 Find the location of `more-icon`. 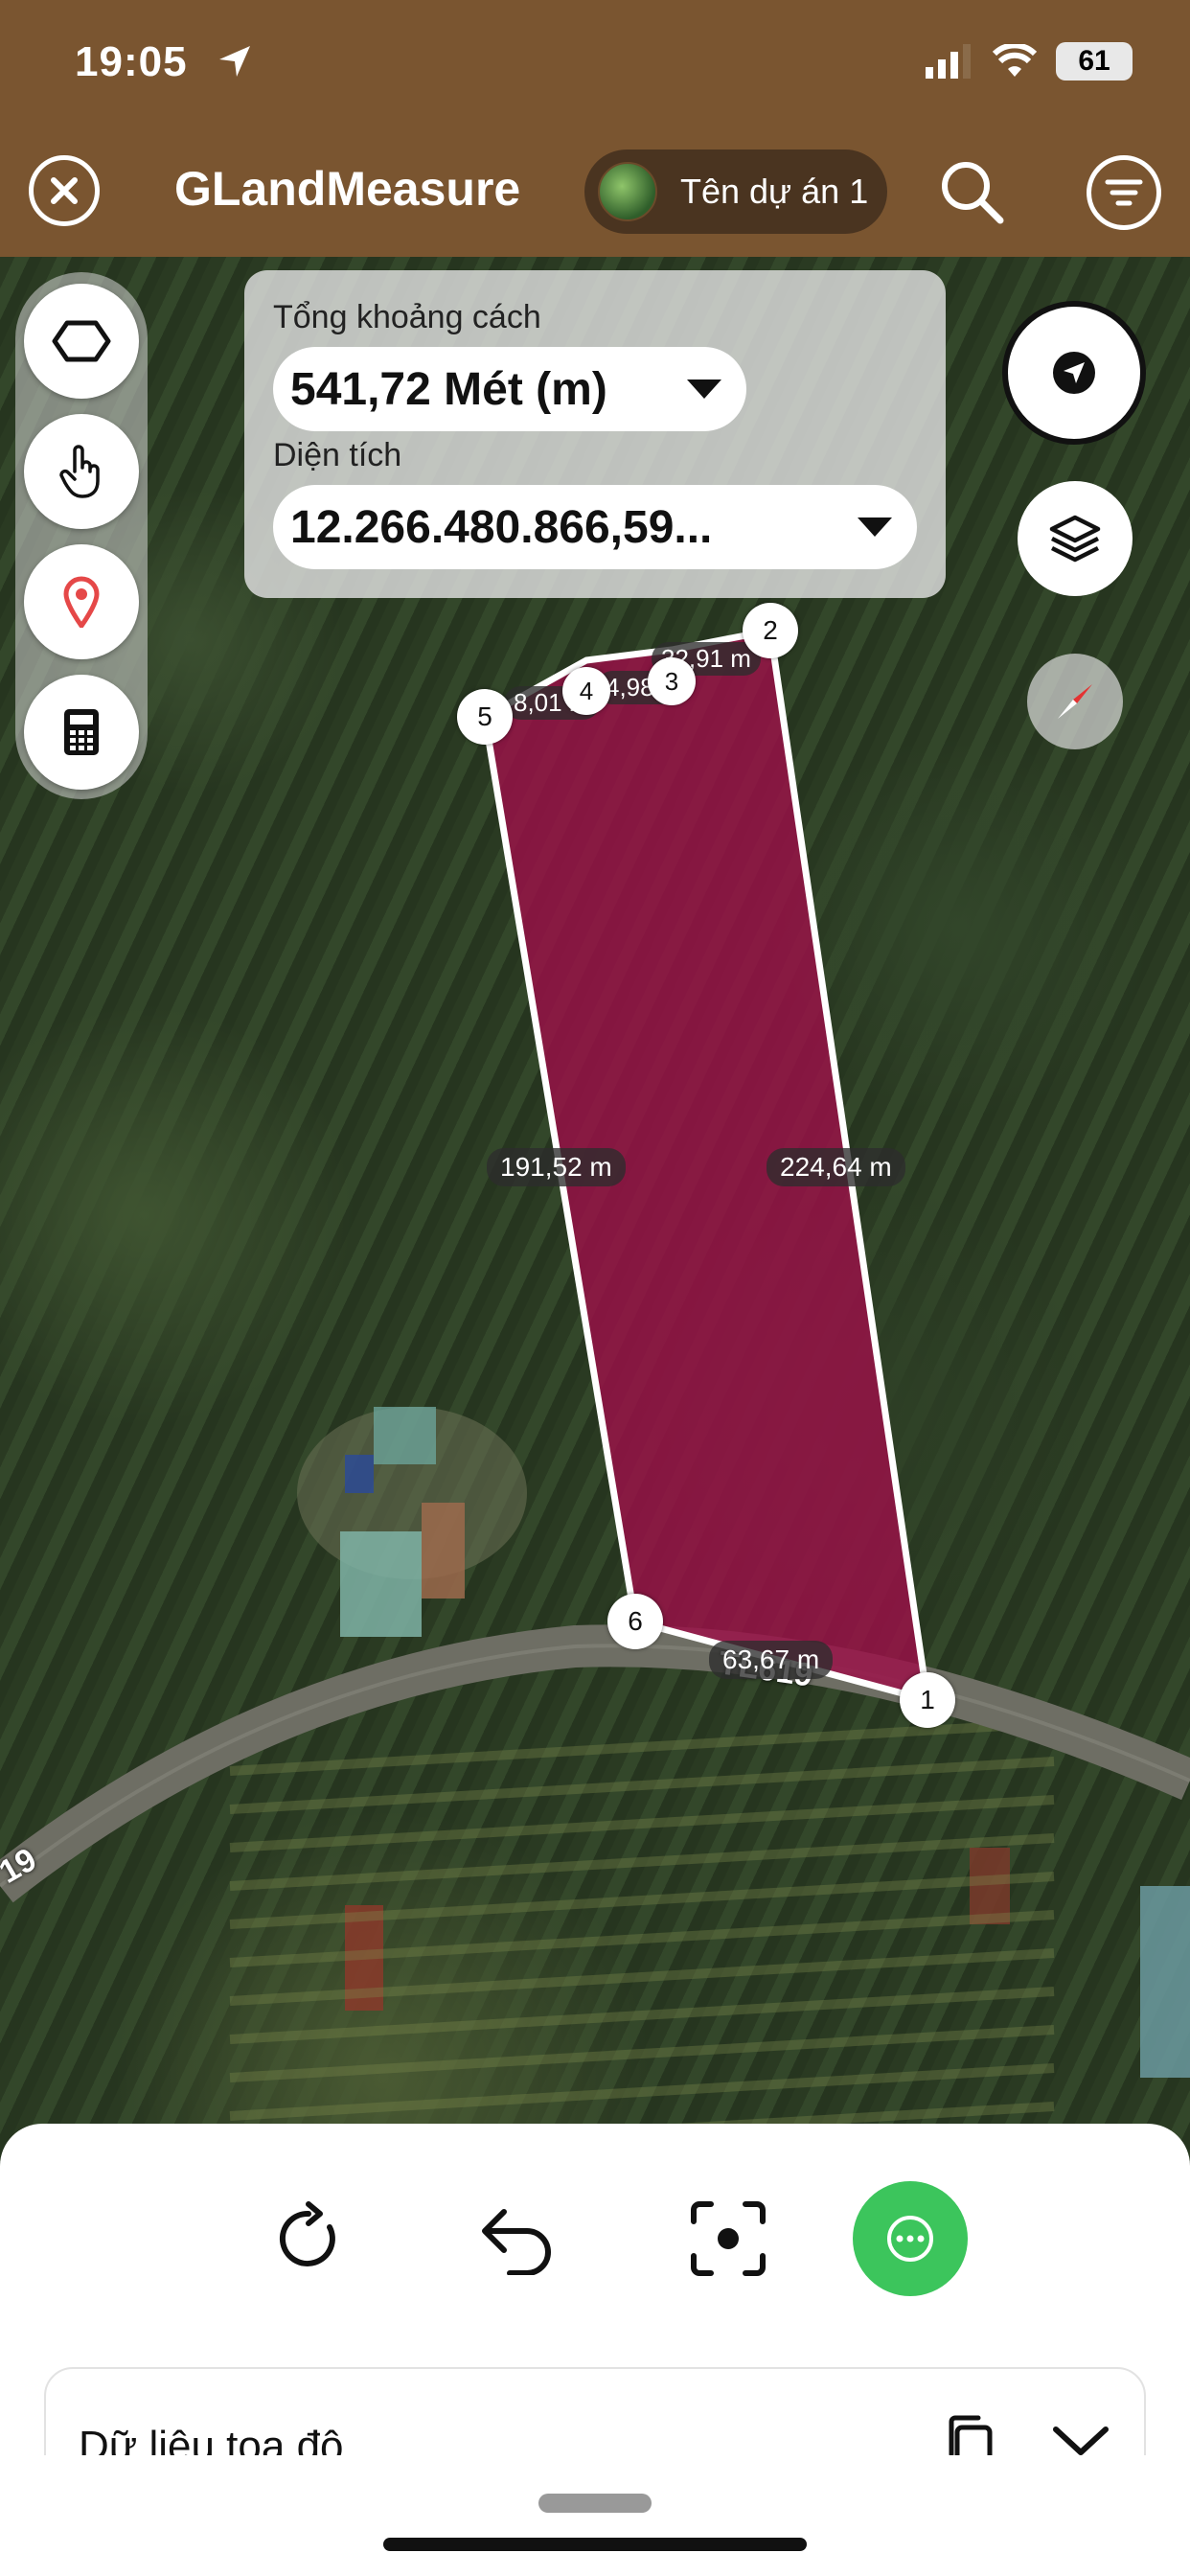

more-icon is located at coordinates (910, 2239).